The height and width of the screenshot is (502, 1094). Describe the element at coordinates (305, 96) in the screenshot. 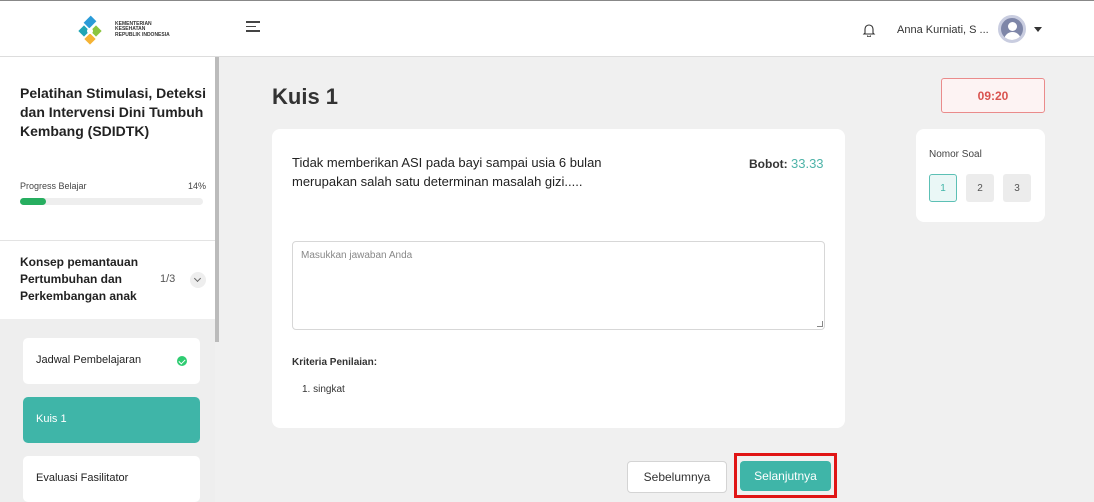

I see `page-title: Kuis 1` at that location.